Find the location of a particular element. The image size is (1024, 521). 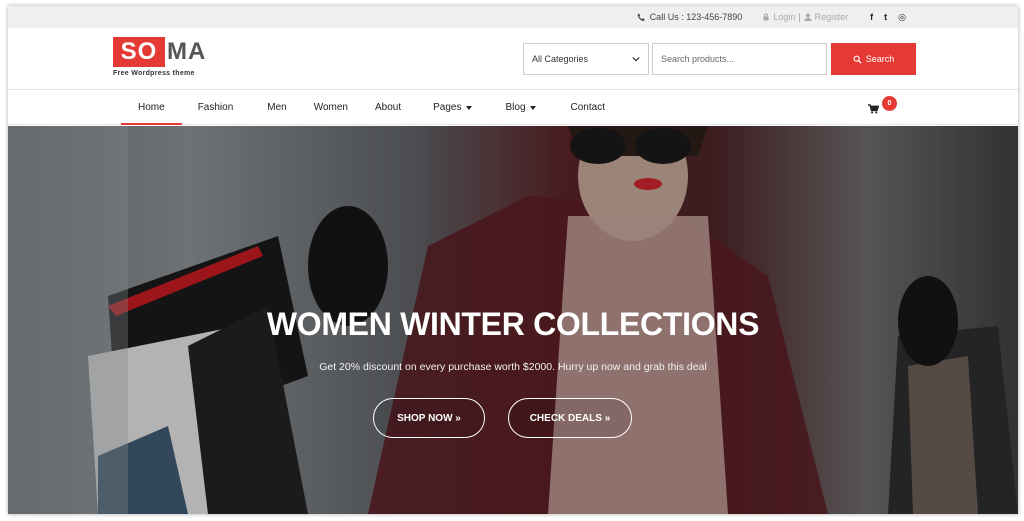

search-icon is located at coordinates (857, 59).